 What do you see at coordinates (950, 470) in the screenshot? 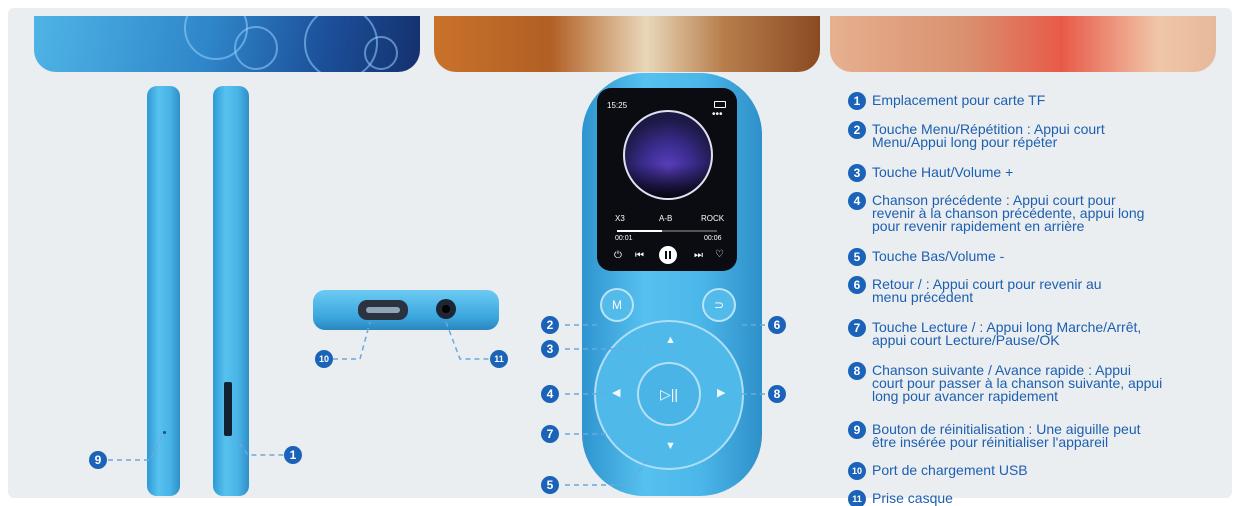
I see `legend-text: Port de chargement USB` at bounding box center [950, 470].